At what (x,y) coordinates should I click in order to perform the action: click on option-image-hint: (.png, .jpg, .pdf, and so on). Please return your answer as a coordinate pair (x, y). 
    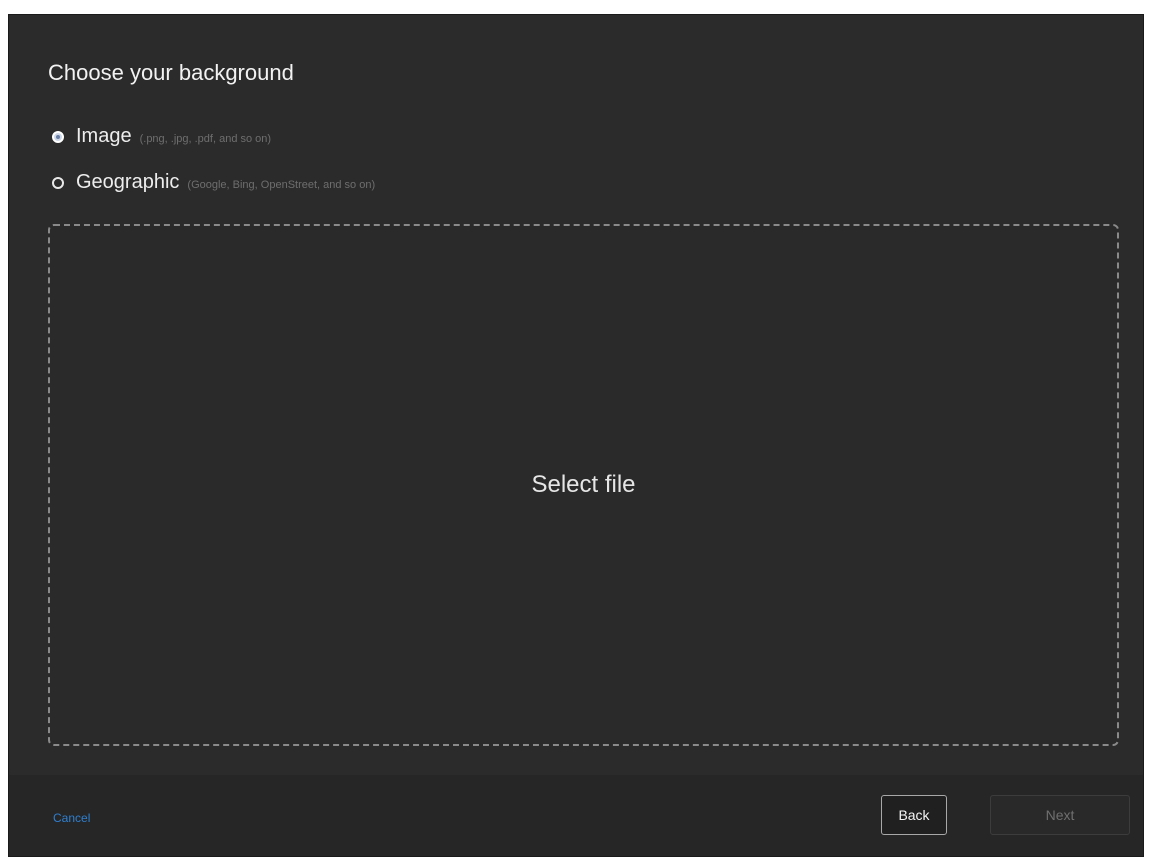
    Looking at the image, I should click on (205, 138).